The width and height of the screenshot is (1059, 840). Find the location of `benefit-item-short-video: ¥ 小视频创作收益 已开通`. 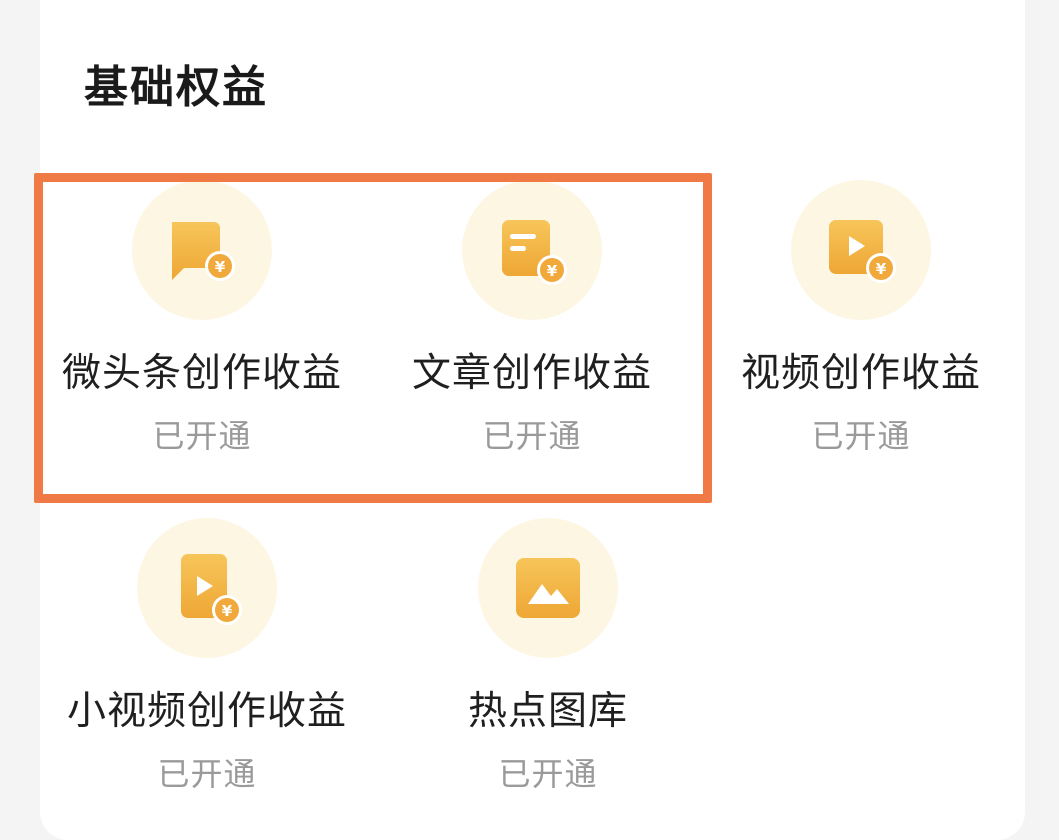

benefit-item-short-video: ¥ 小视频创作收益 已开通 is located at coordinates (207, 657).